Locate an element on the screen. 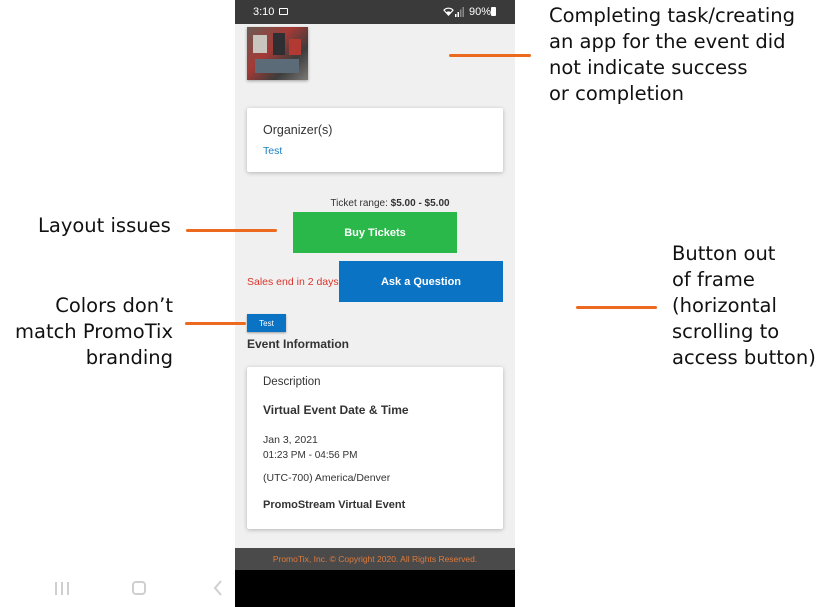  annotation-completion-line3: not indicate success is located at coordinates (648, 67).